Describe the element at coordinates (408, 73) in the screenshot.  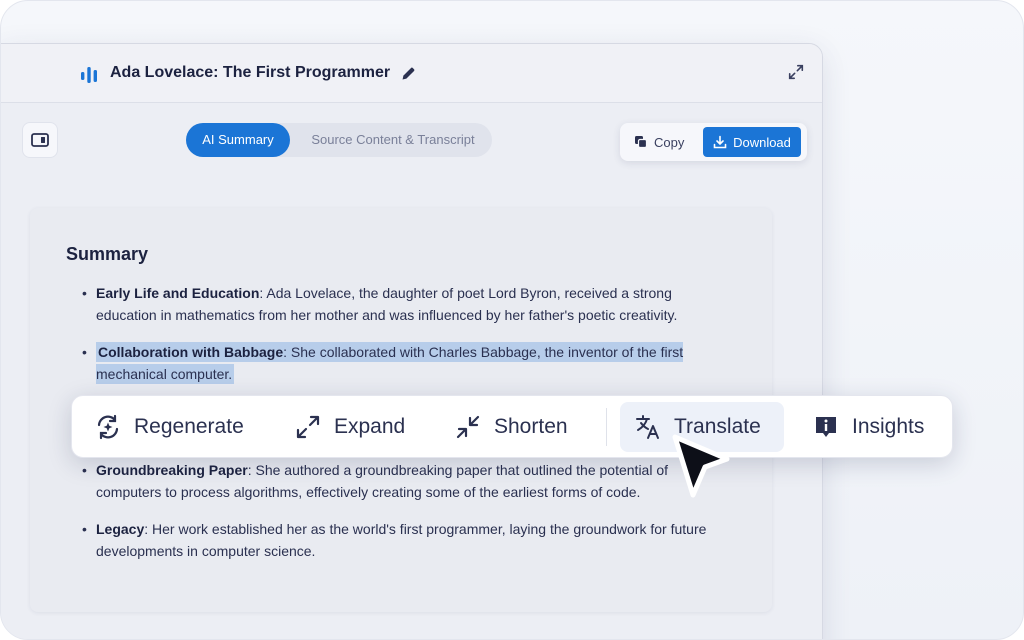
I see `pencil-icon` at that location.